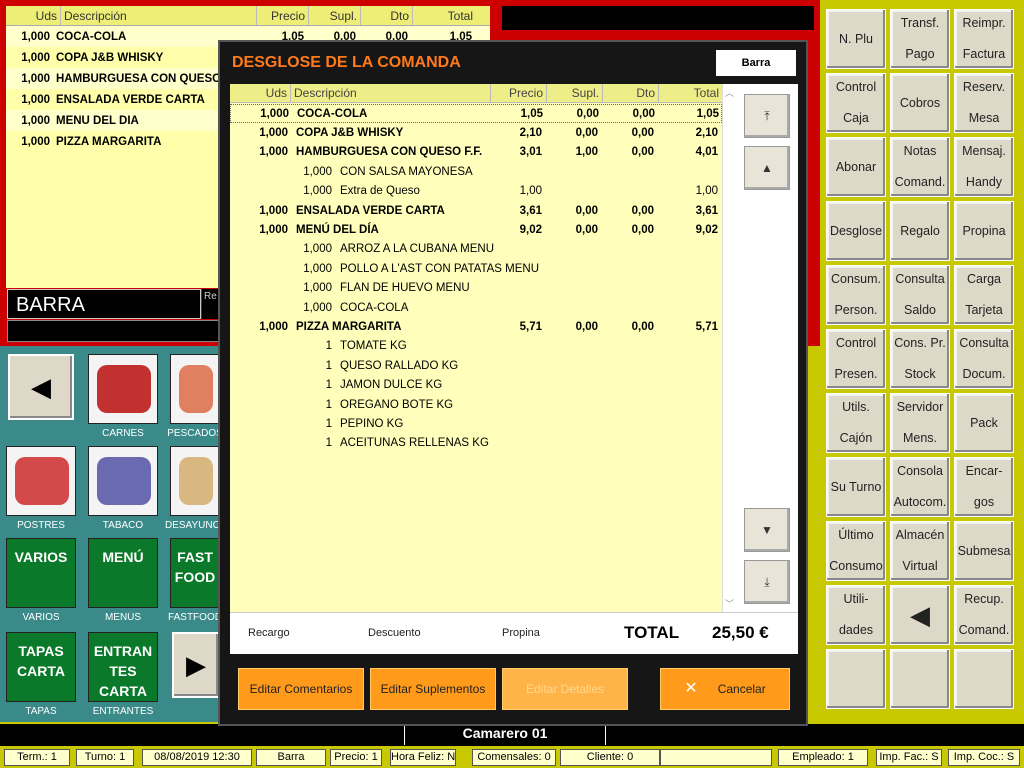 The image size is (1024, 768). I want to click on function-button-0-1: Transf. Pago, so click(920, 39).